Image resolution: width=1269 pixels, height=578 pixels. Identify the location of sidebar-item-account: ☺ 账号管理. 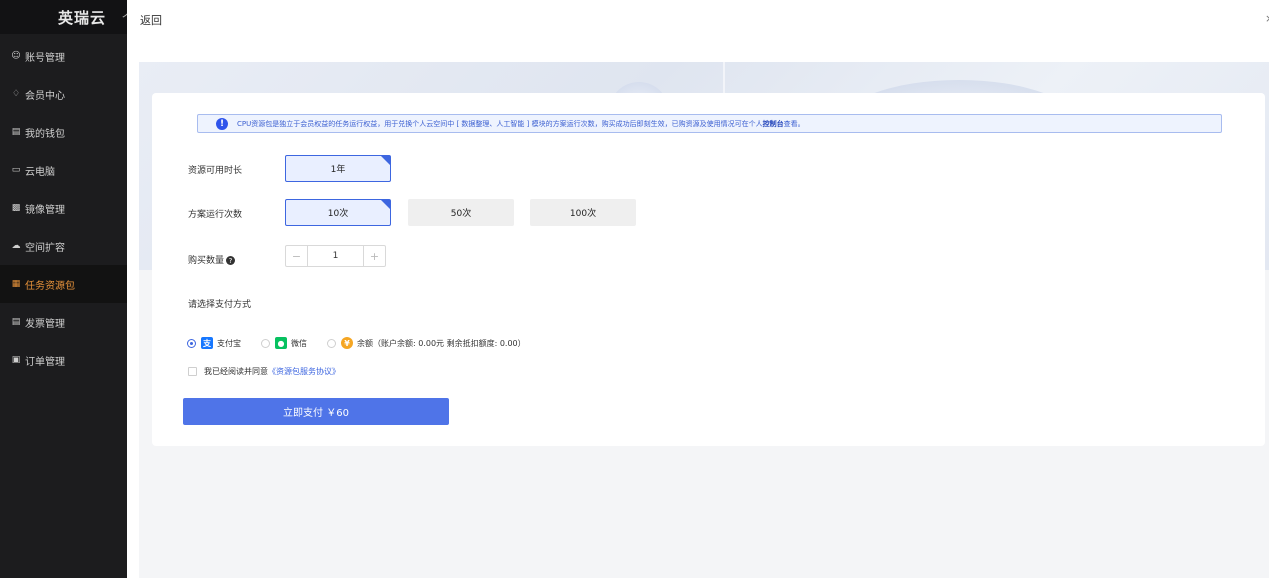
(63, 56).